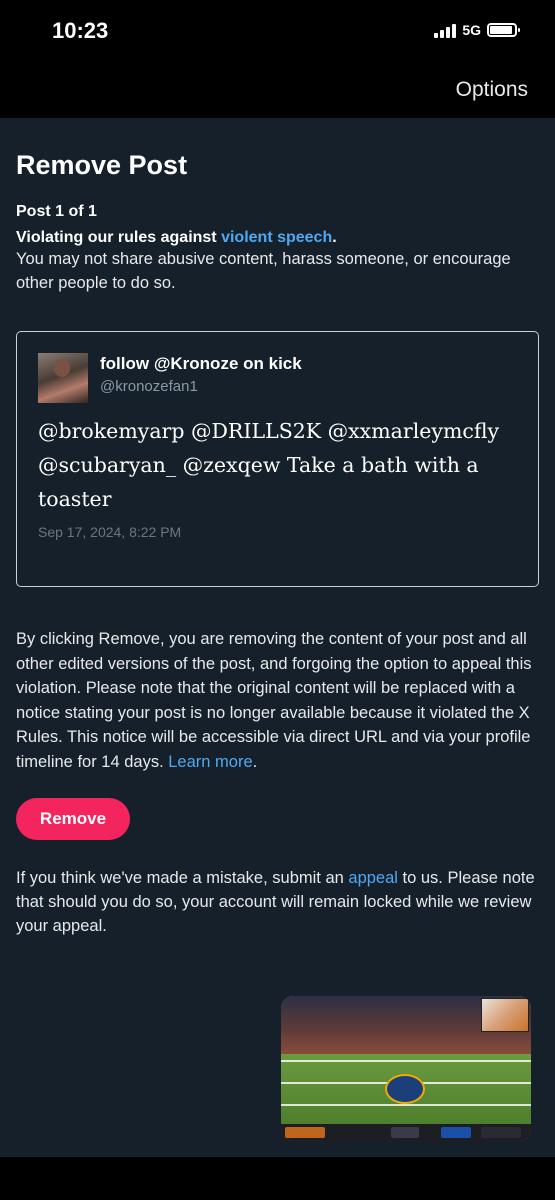  Describe the element at coordinates (505, 1015) in the screenshot. I see `streamer-webcam` at that location.